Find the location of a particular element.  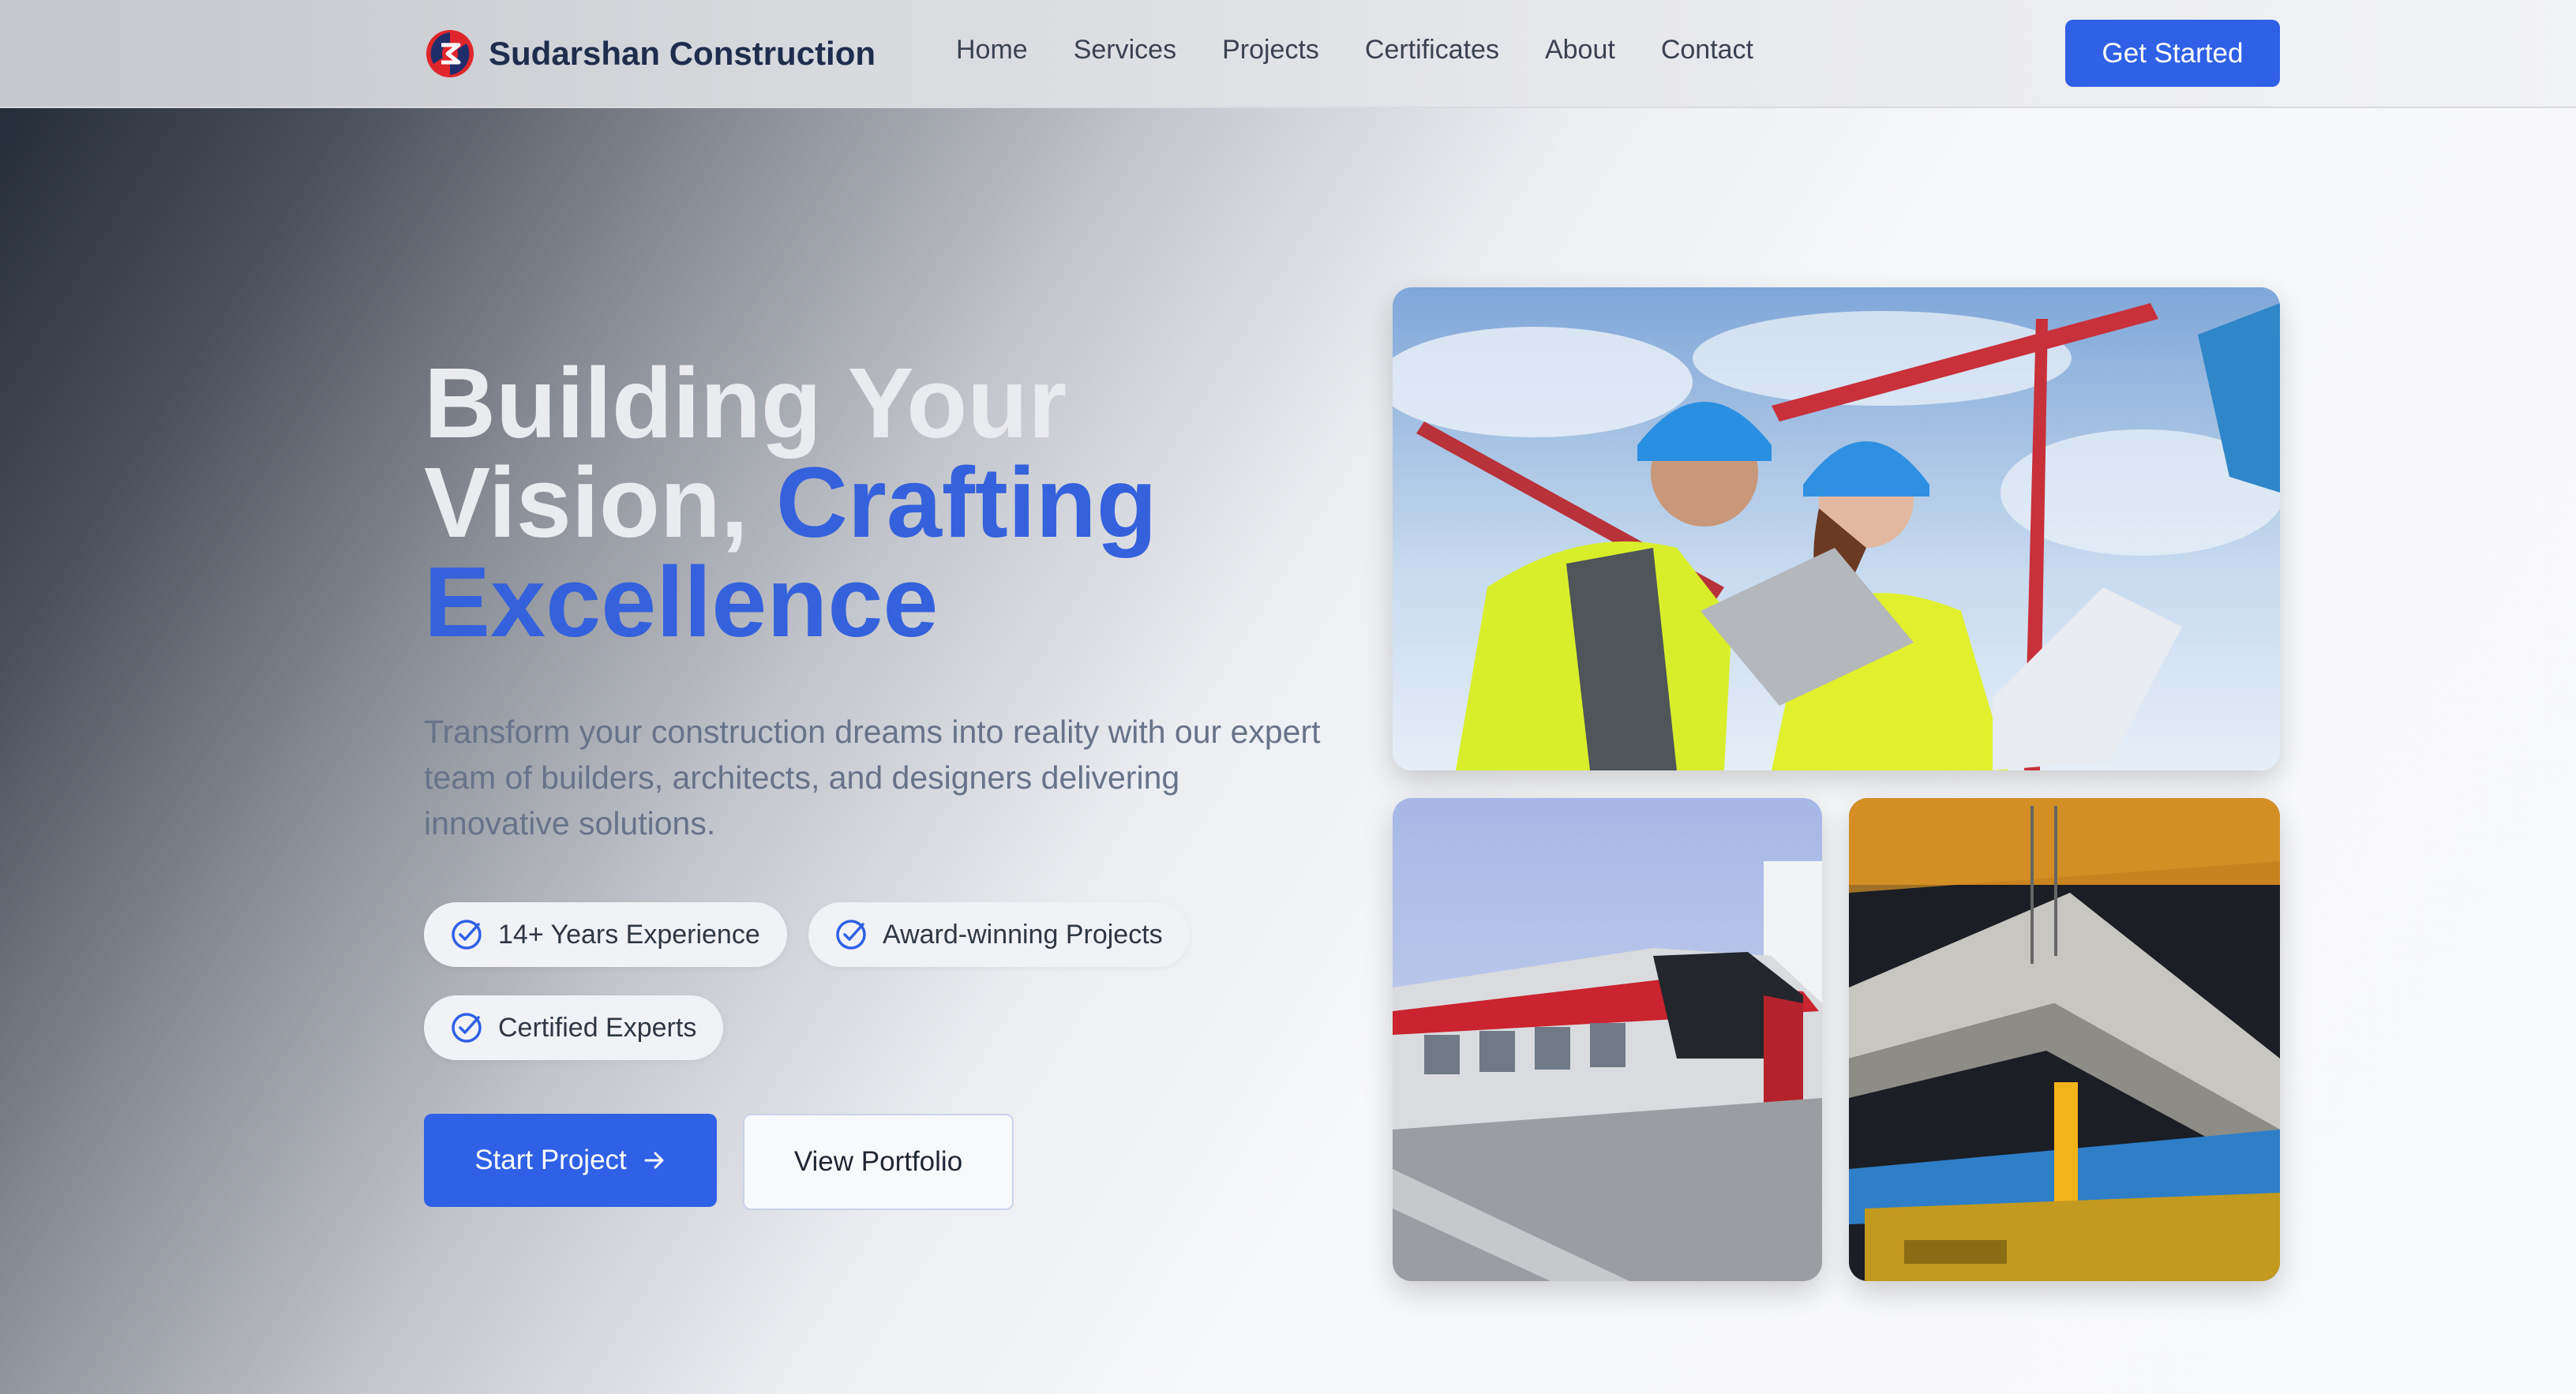

headline-accent-excellence: Excellence is located at coordinates (681, 602).